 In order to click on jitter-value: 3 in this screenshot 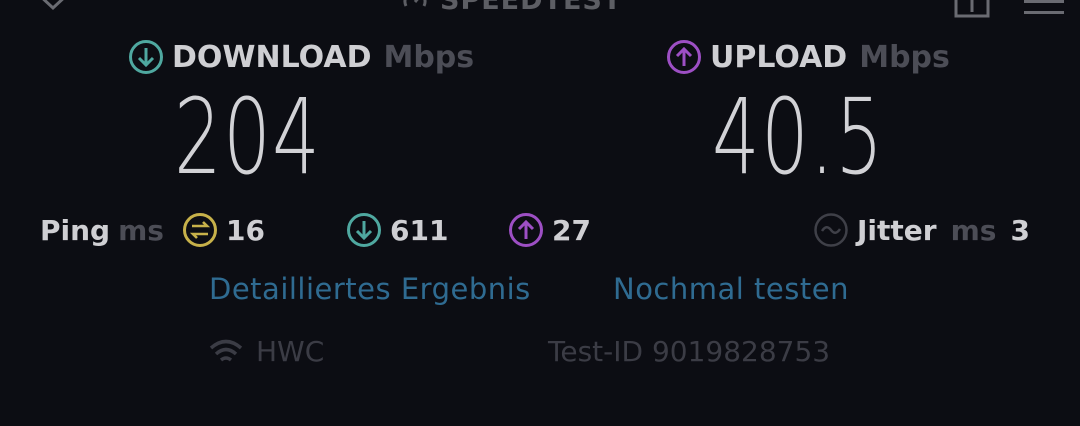, I will do `click(1020, 230)`.